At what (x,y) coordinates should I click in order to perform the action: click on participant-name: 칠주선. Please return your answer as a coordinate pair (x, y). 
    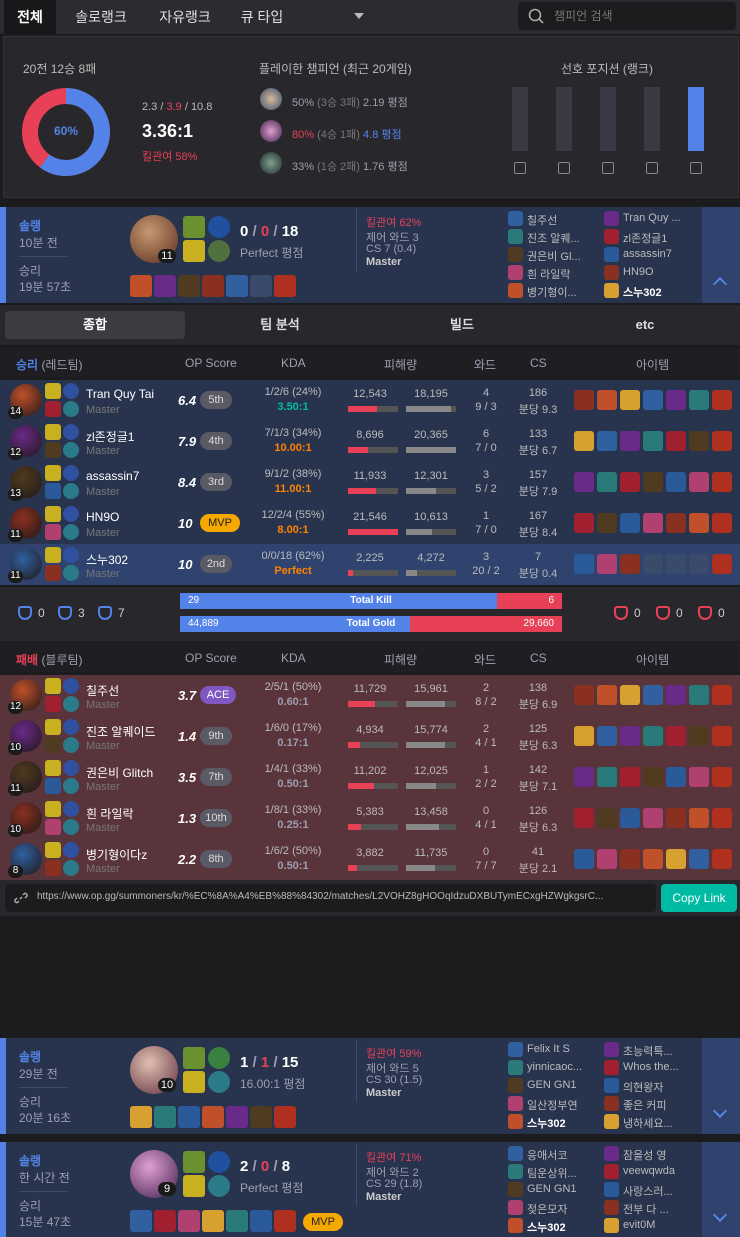
    Looking at the image, I should click on (563, 220).